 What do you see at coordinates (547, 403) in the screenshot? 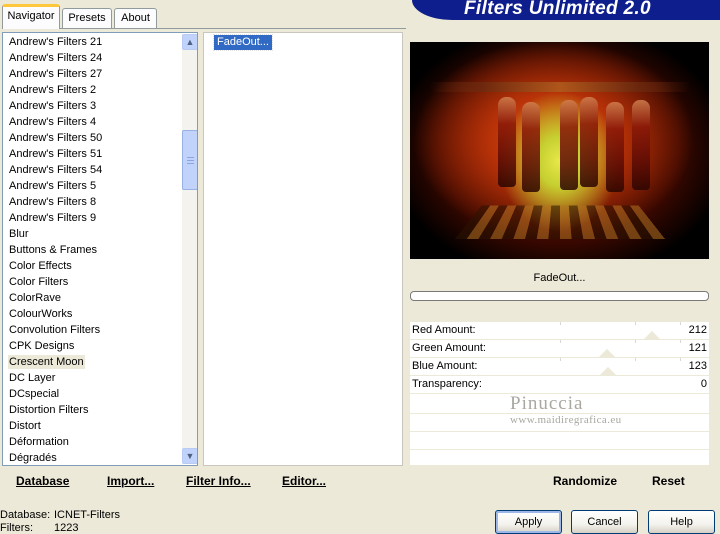
I see `watermark-name: Pinuccia` at bounding box center [547, 403].